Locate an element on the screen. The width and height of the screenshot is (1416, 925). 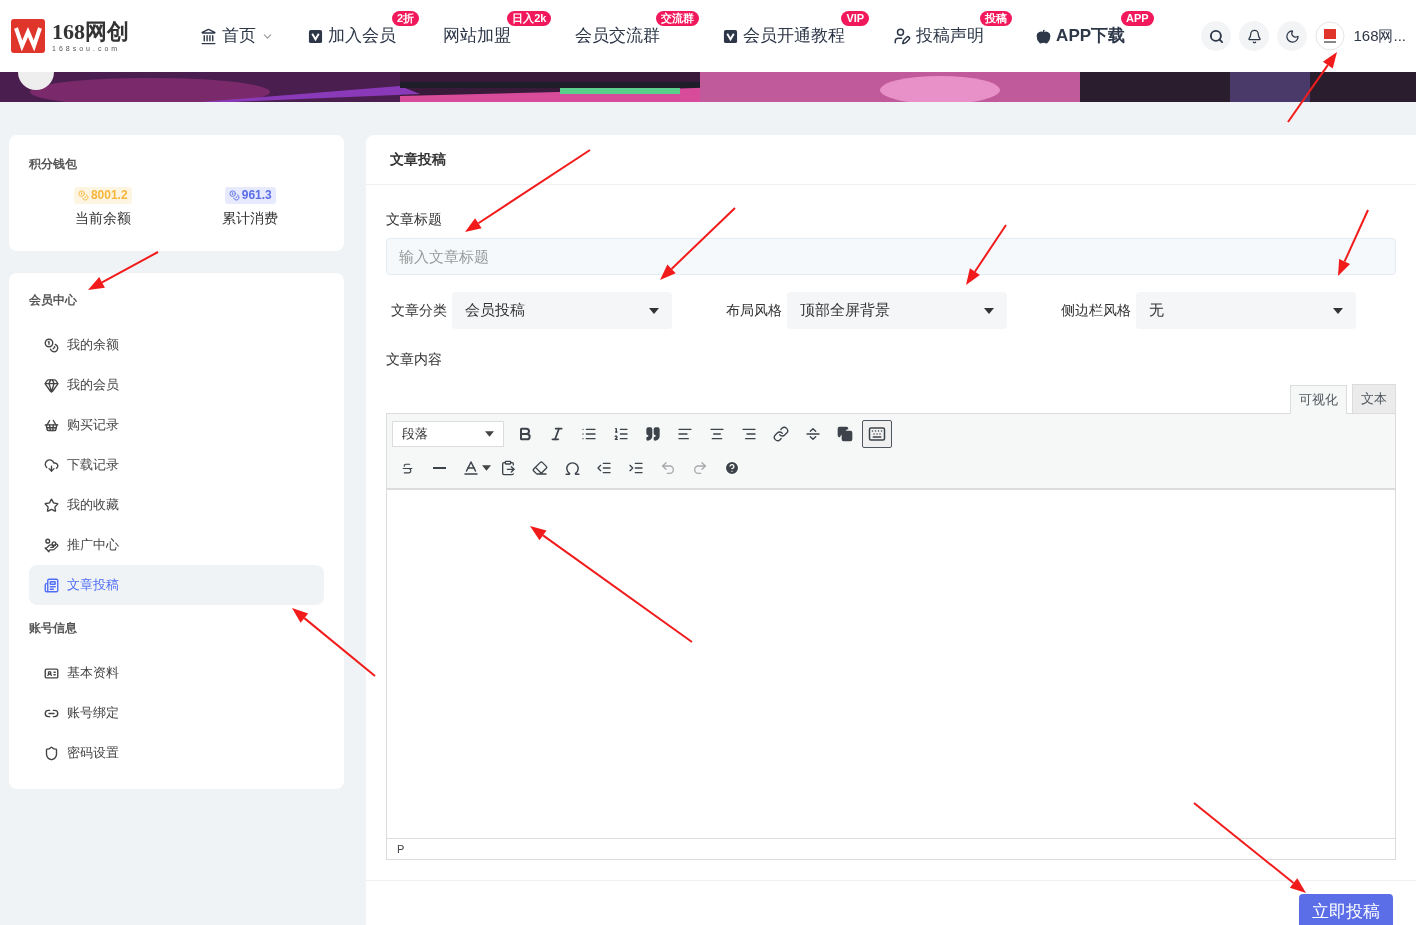
outdent-icon is located at coordinates (604, 468).